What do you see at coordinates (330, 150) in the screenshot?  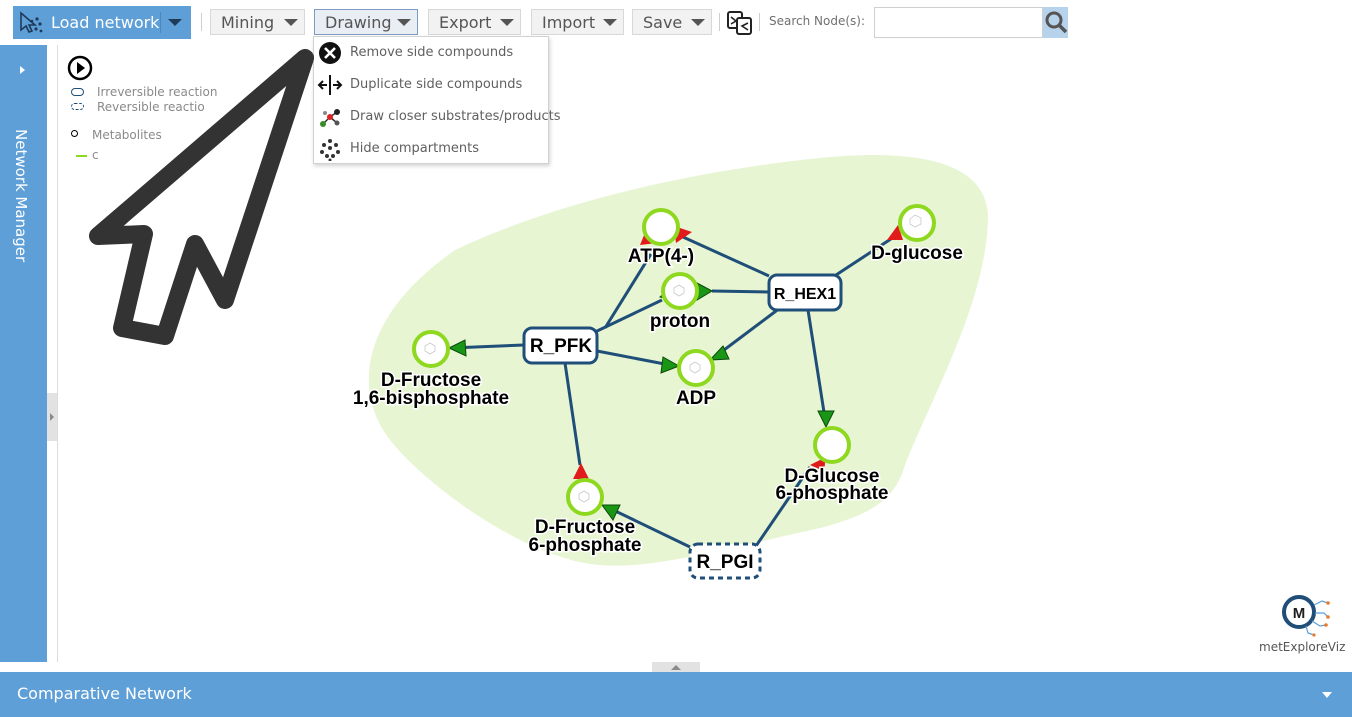 I see `compartment-dots-icon` at bounding box center [330, 150].